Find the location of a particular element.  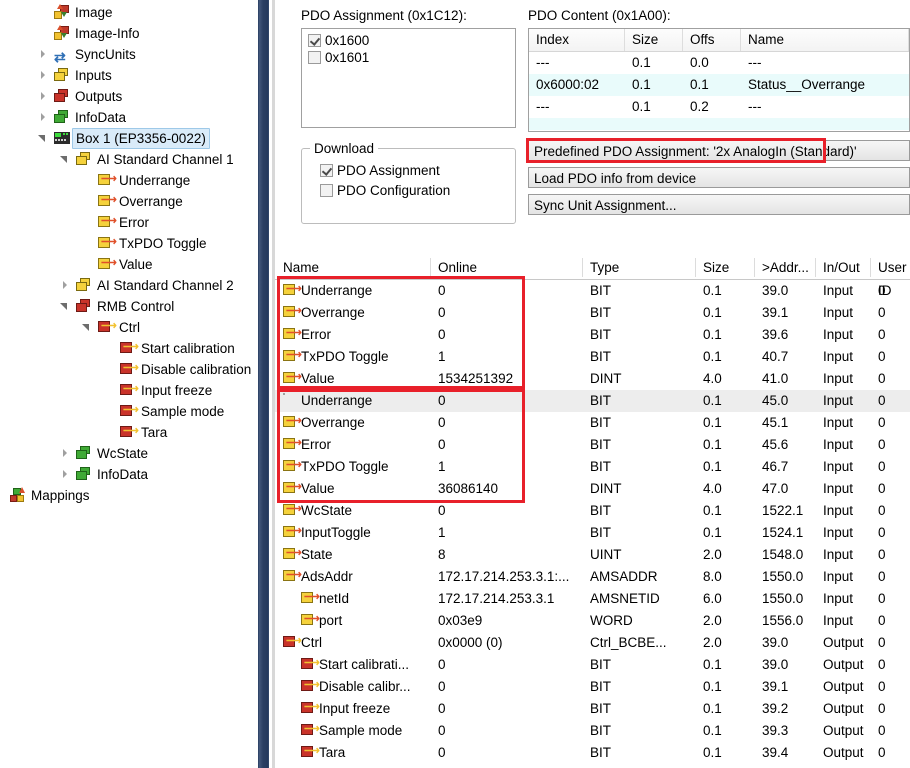

tree-item-wcstate: WcState is located at coordinates (129, 453).